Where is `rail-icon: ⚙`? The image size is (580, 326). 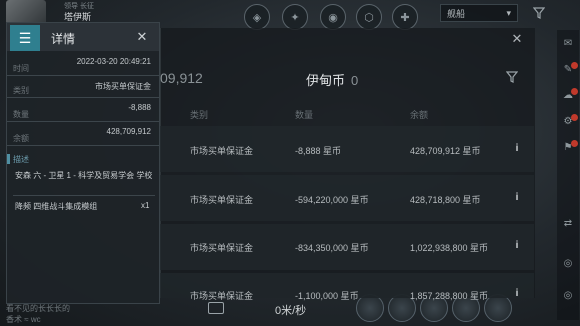 rail-icon: ⚙ is located at coordinates (569, 123).